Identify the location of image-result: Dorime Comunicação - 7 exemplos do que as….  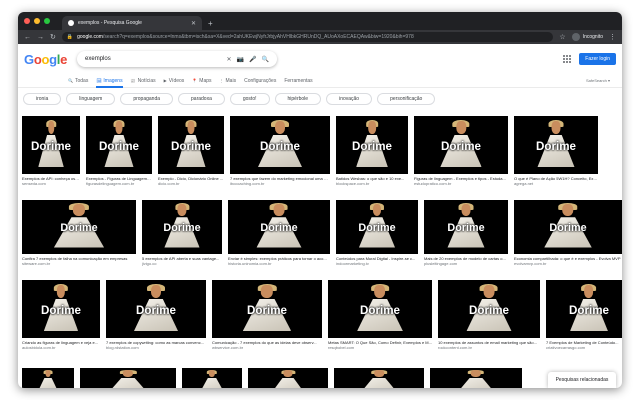
(267, 315).